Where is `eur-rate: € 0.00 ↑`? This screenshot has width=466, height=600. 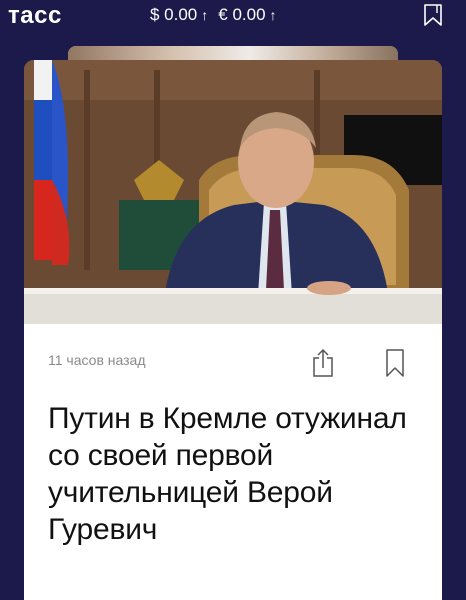
eur-rate: € 0.00 ↑ is located at coordinates (247, 15).